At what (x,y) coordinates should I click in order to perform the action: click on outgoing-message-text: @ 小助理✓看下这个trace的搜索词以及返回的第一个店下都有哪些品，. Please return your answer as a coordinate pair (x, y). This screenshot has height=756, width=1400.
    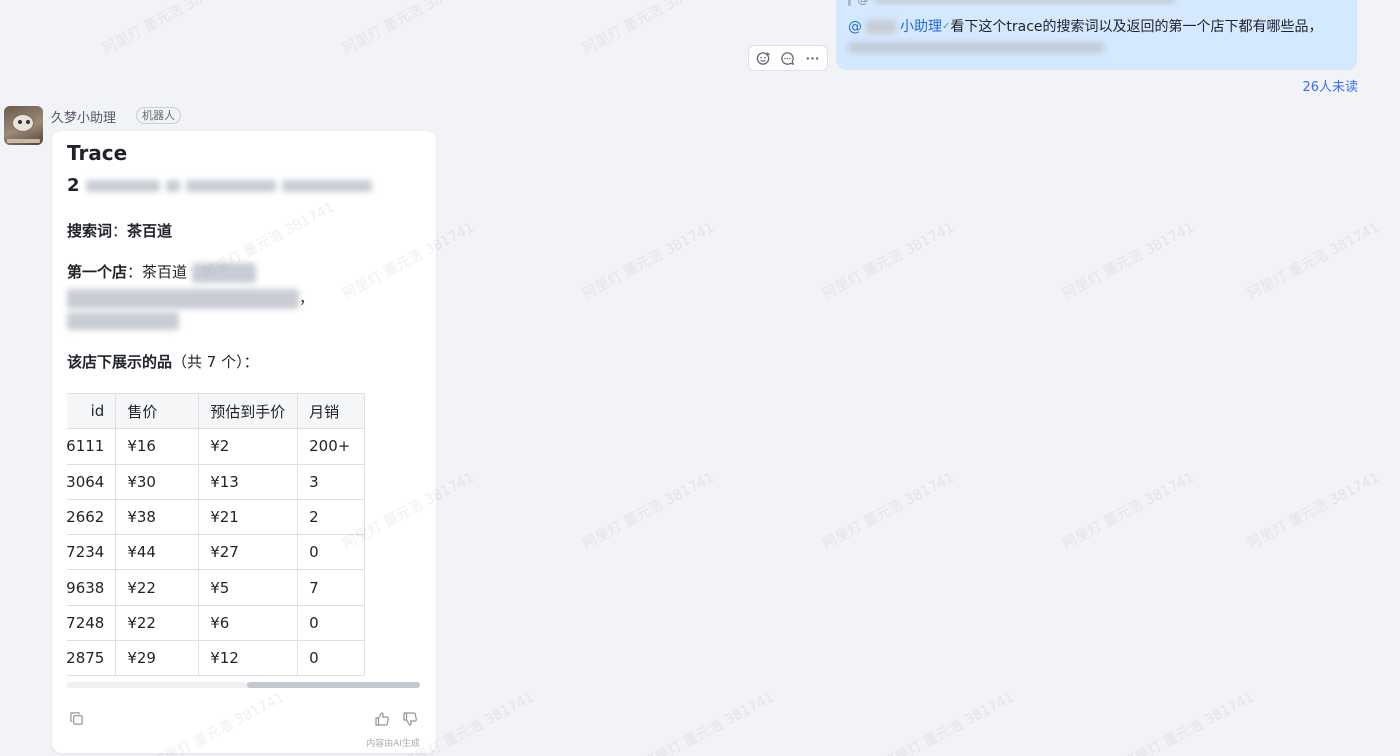
    Looking at the image, I should click on (1096, 27).